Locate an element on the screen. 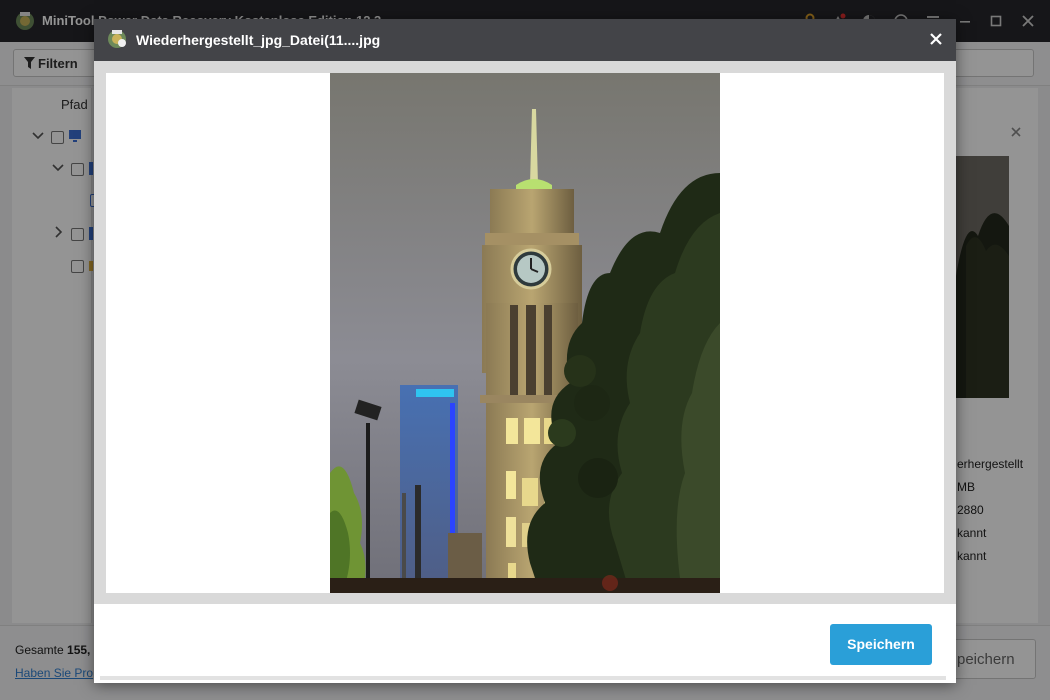  save-button: Speichern is located at coordinates (881, 644).